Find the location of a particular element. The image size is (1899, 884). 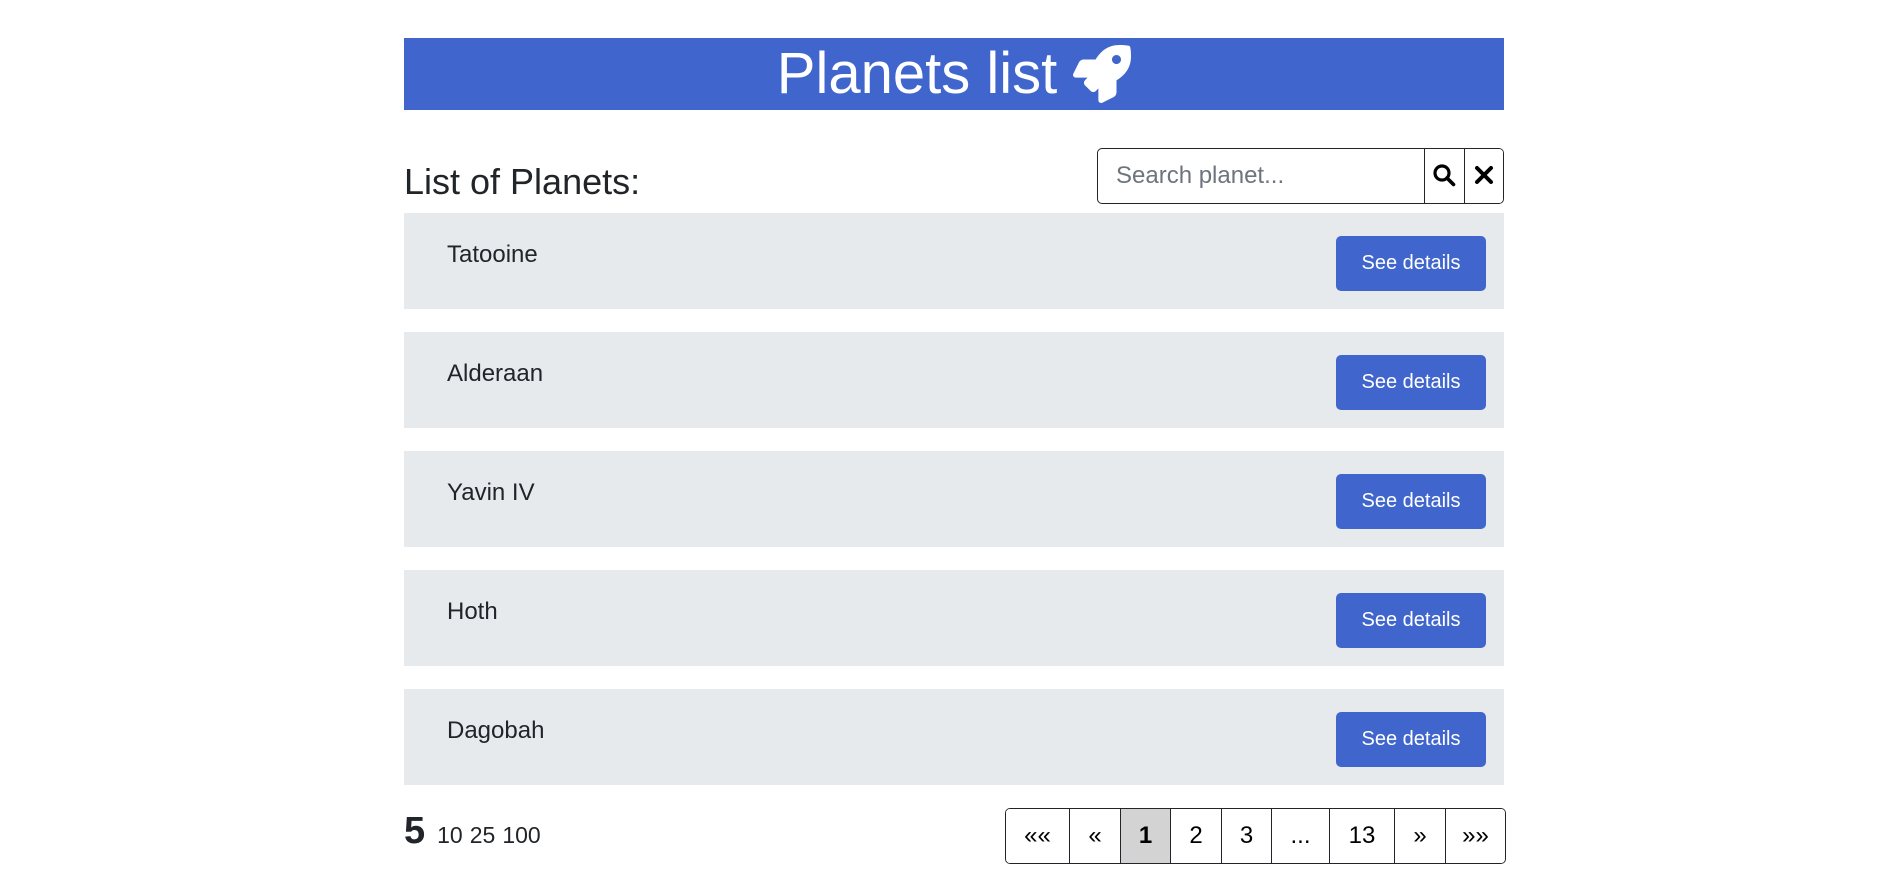

list-item: Yavin IV See details is located at coordinates (954, 499).